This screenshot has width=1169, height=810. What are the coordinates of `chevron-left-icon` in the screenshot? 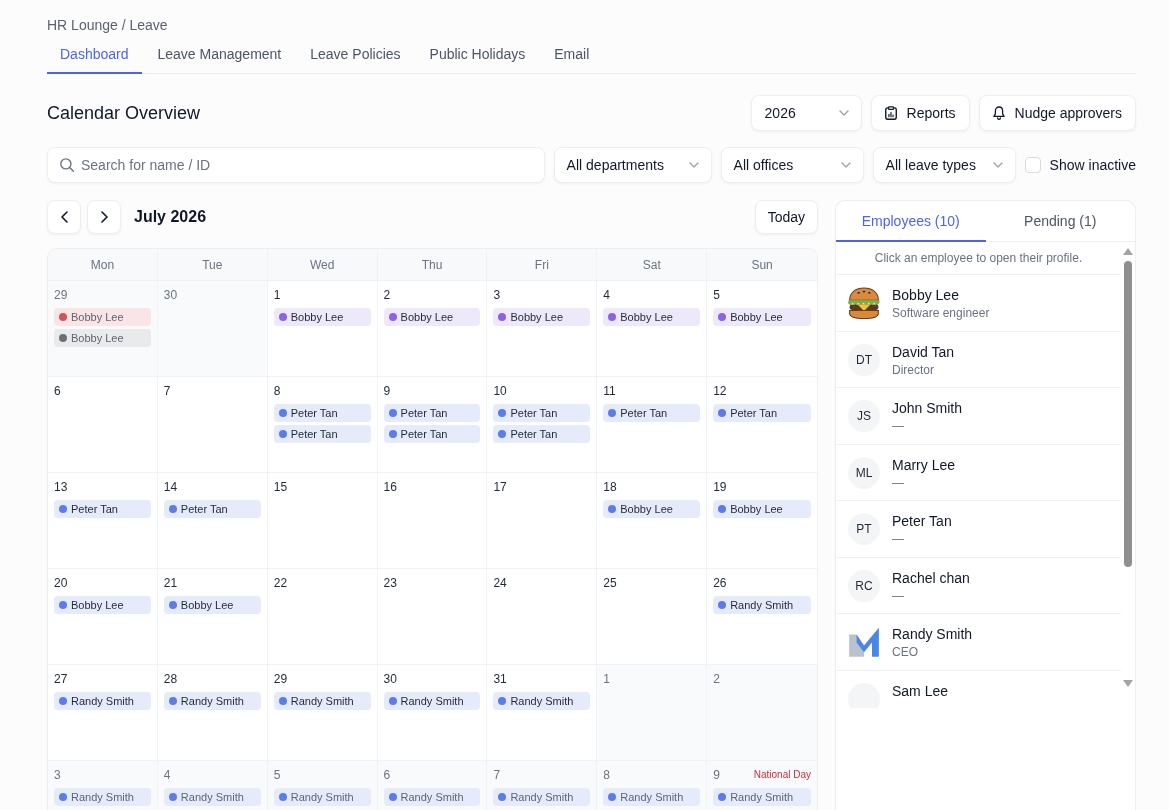 It's located at (64, 217).